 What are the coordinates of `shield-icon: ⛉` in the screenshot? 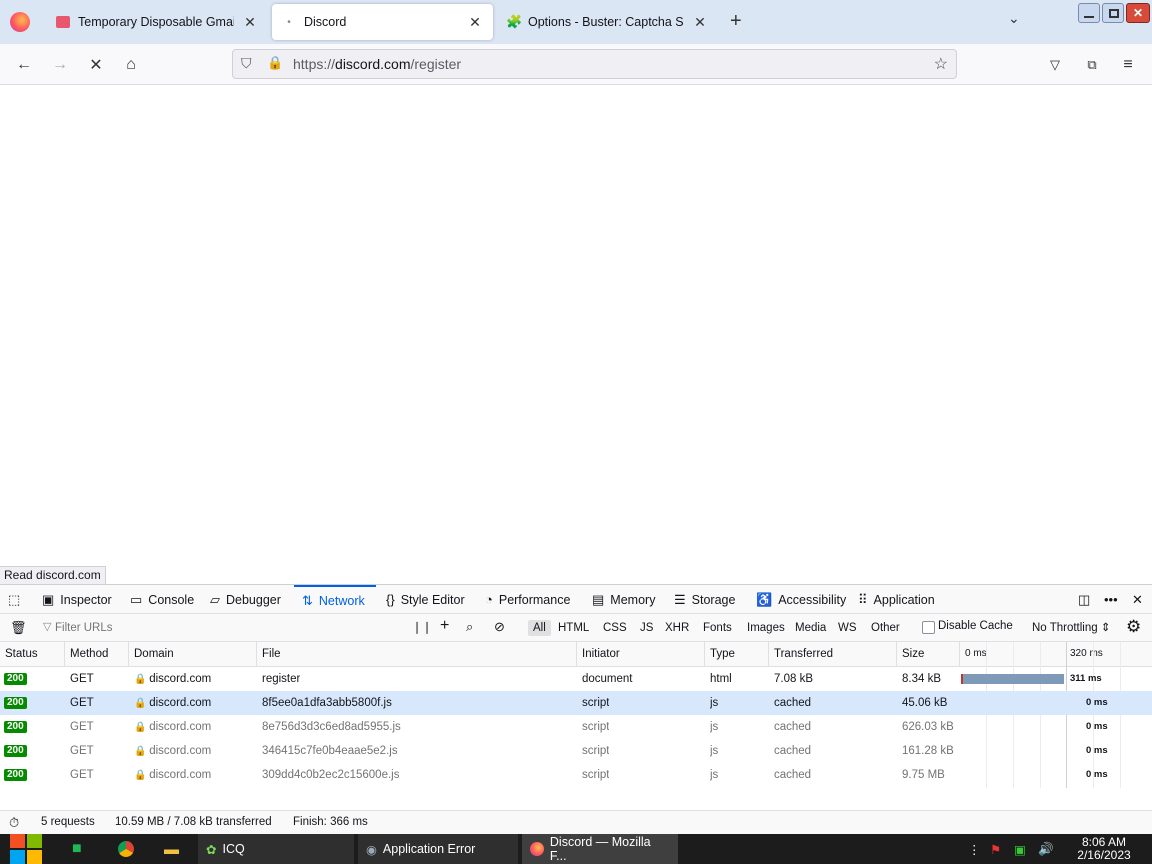 It's located at (246, 63).